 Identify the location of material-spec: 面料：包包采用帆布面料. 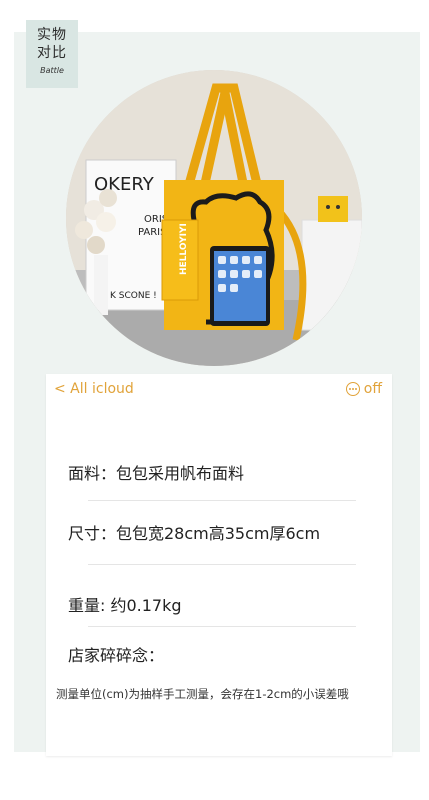
(156, 473).